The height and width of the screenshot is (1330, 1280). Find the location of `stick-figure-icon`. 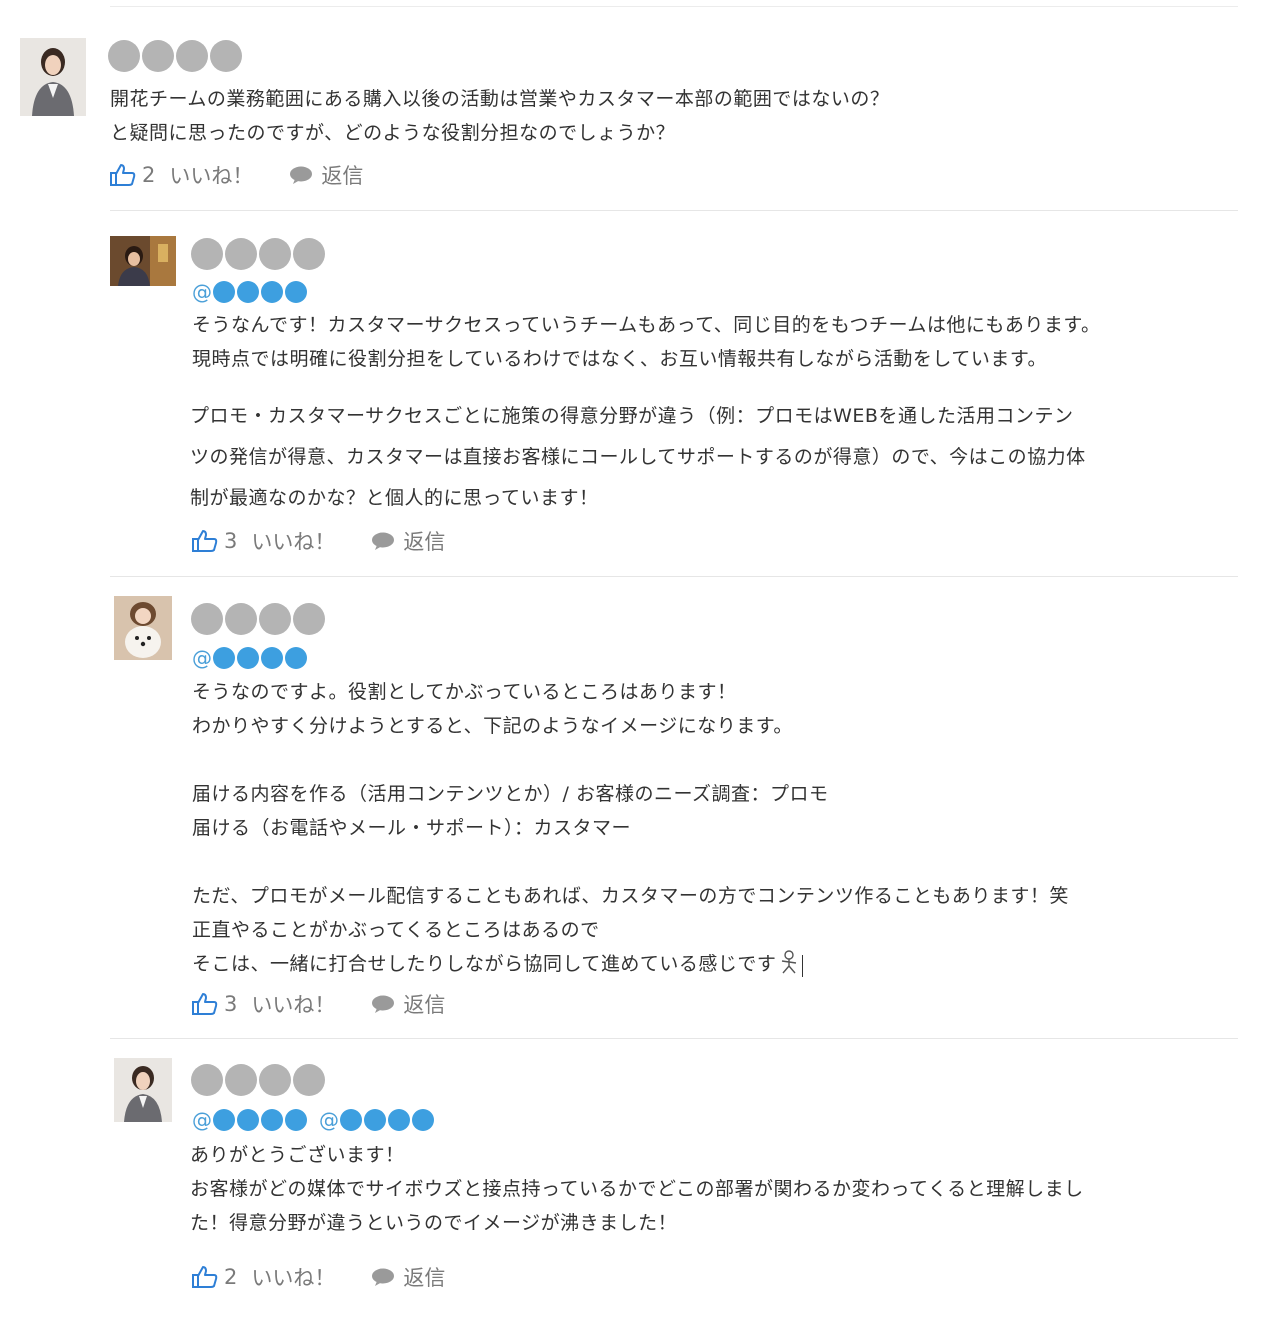

stick-figure-icon is located at coordinates (789, 962).